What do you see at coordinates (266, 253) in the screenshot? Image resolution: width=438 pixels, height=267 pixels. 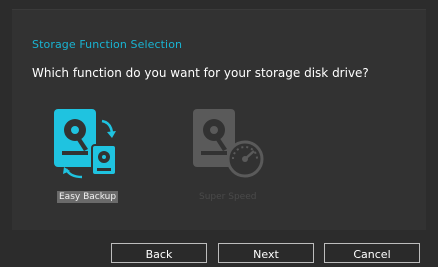 I see `next-button: Next` at bounding box center [266, 253].